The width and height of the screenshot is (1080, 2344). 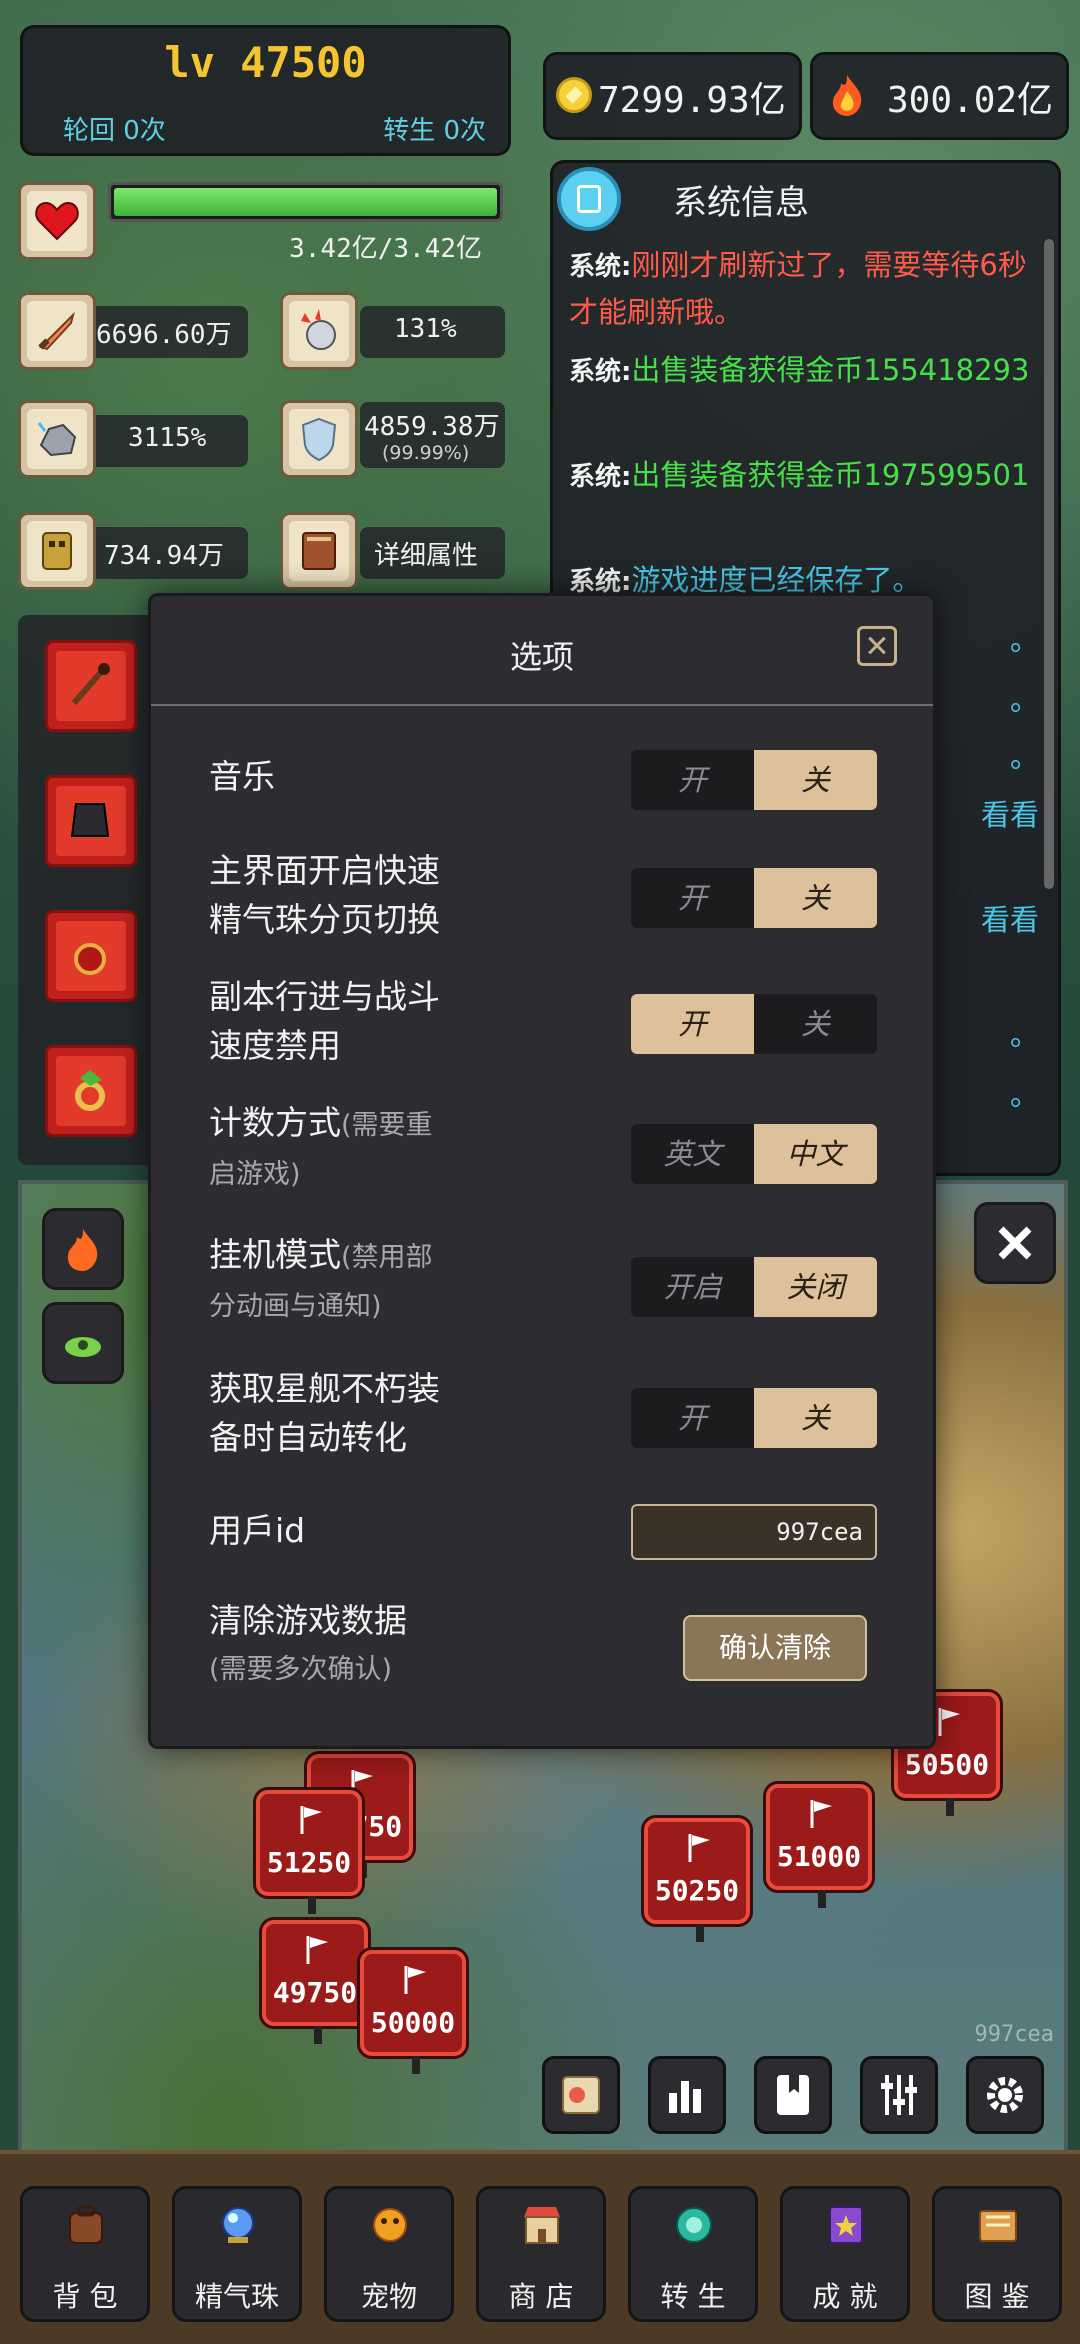 What do you see at coordinates (692, 1287) in the screenshot?
I see `toggle-on-option: 开启` at bounding box center [692, 1287].